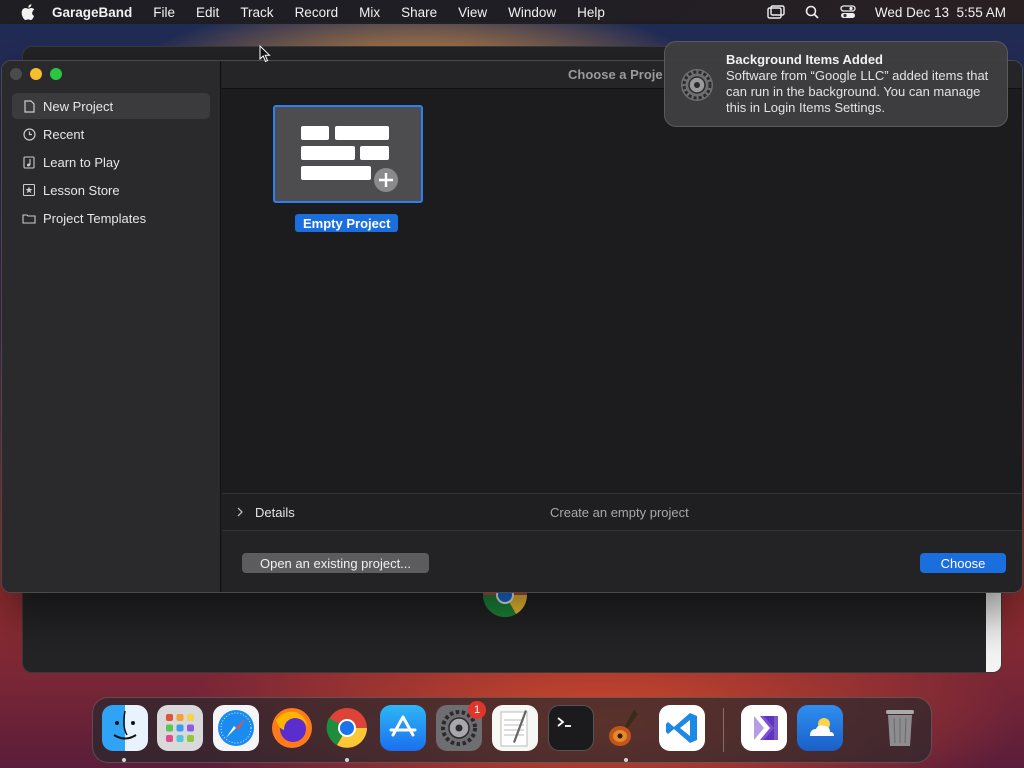 The width and height of the screenshot is (1024, 768). What do you see at coordinates (265, 56) in the screenshot?
I see `mouse-cursor-icon` at bounding box center [265, 56].